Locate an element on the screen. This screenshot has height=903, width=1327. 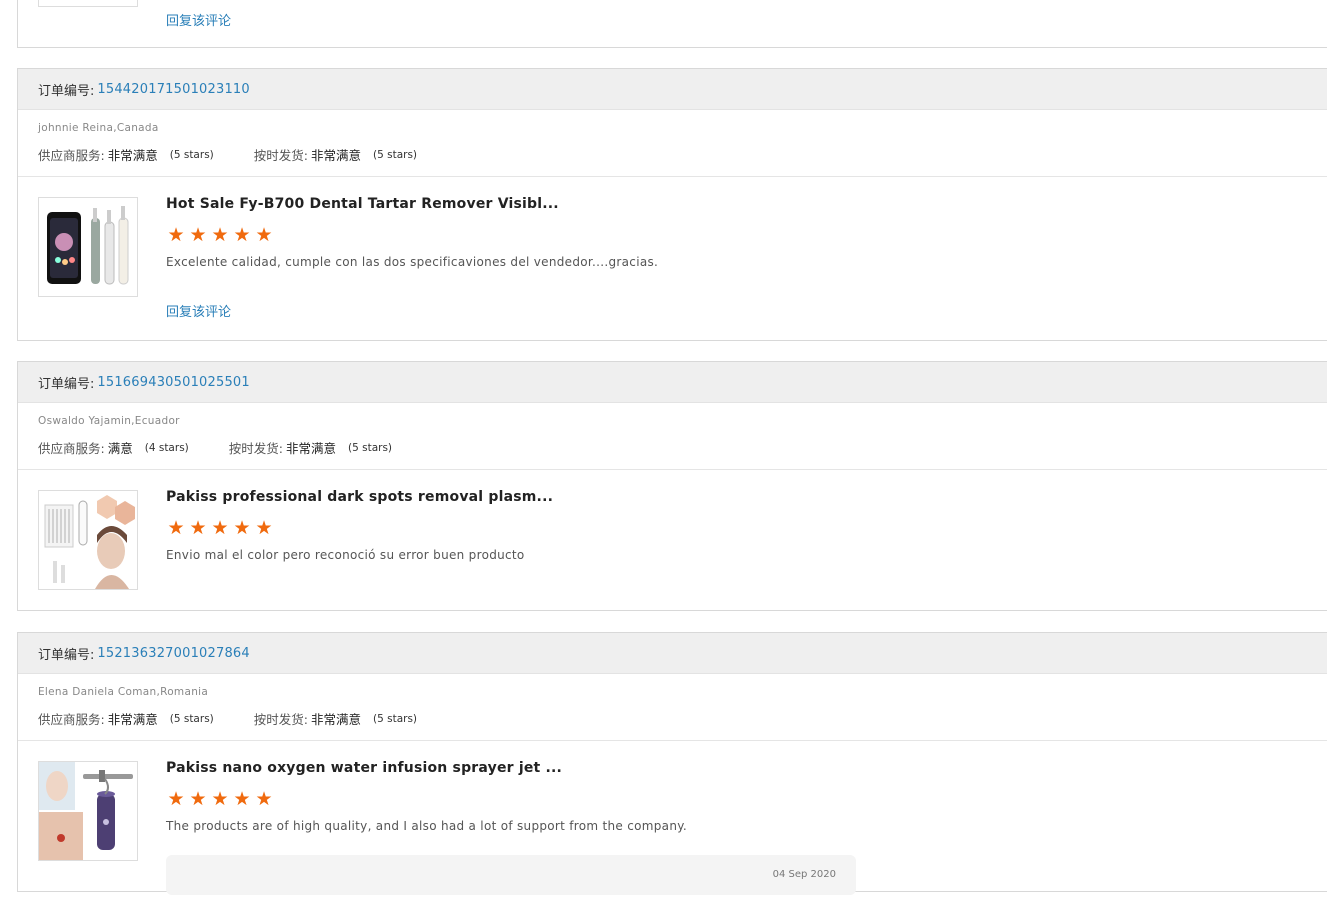
supplier-service-value: 满意 is located at coordinates (120, 448).